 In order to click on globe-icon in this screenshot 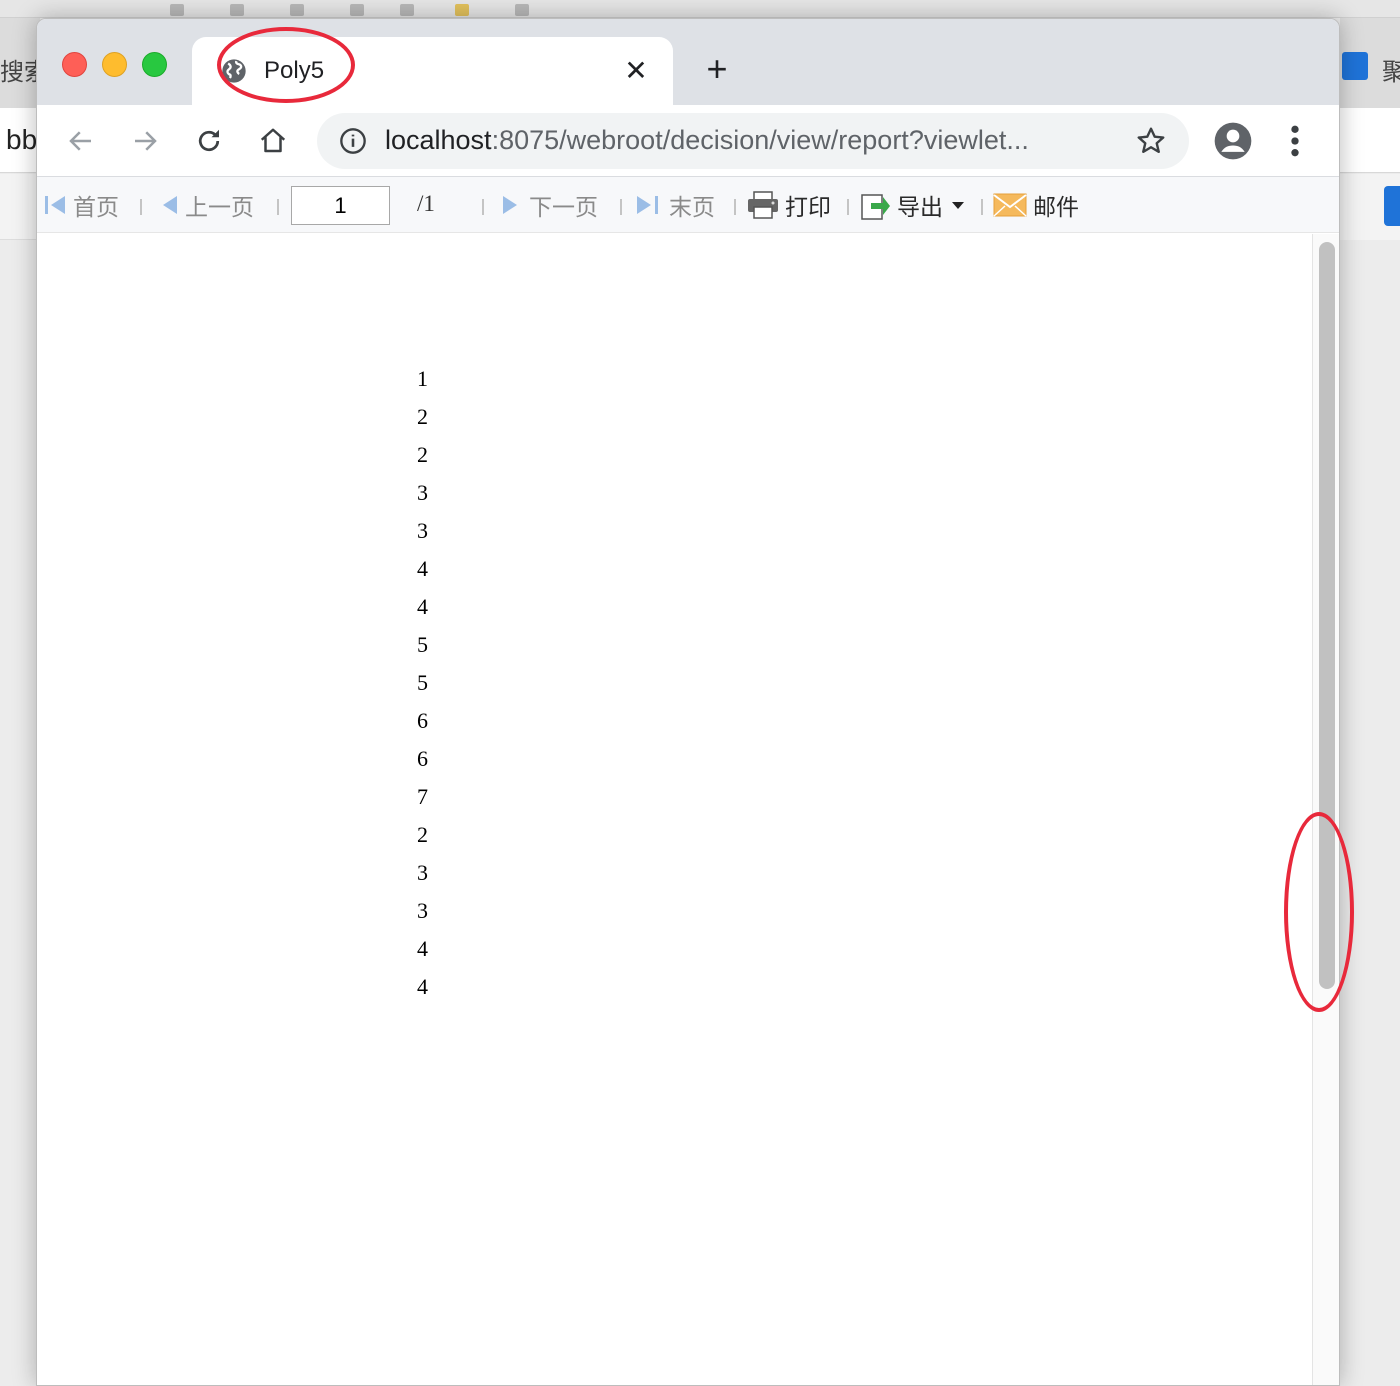, I will do `click(234, 71)`.